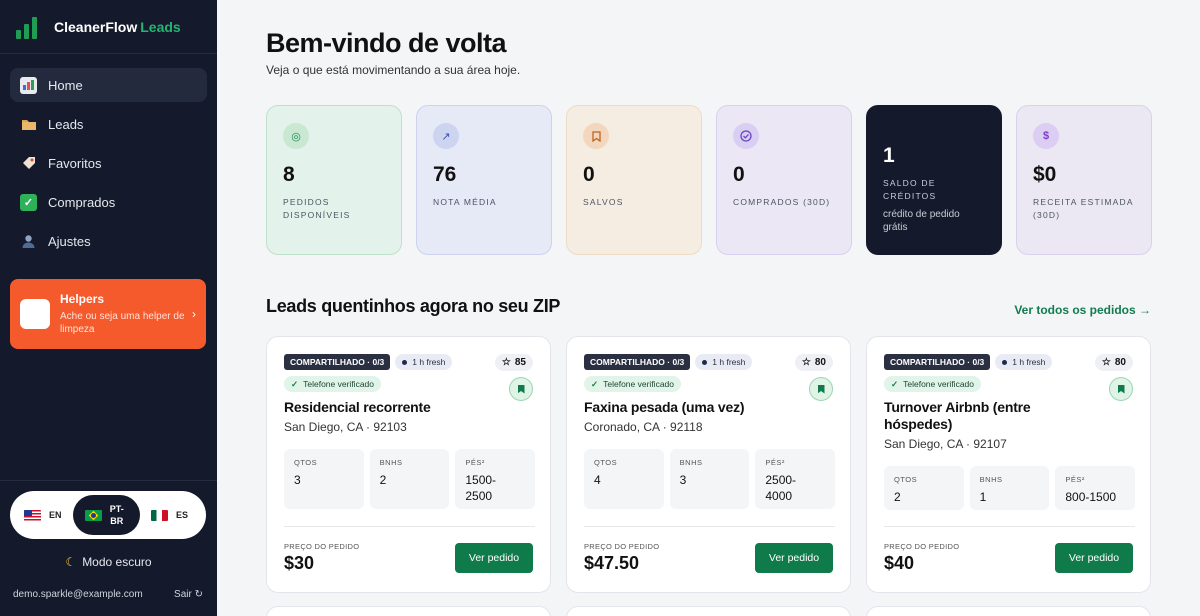 This screenshot has height=616, width=1200. What do you see at coordinates (429, 362) in the screenshot?
I see `fresh-label: 1 h fresh` at bounding box center [429, 362].